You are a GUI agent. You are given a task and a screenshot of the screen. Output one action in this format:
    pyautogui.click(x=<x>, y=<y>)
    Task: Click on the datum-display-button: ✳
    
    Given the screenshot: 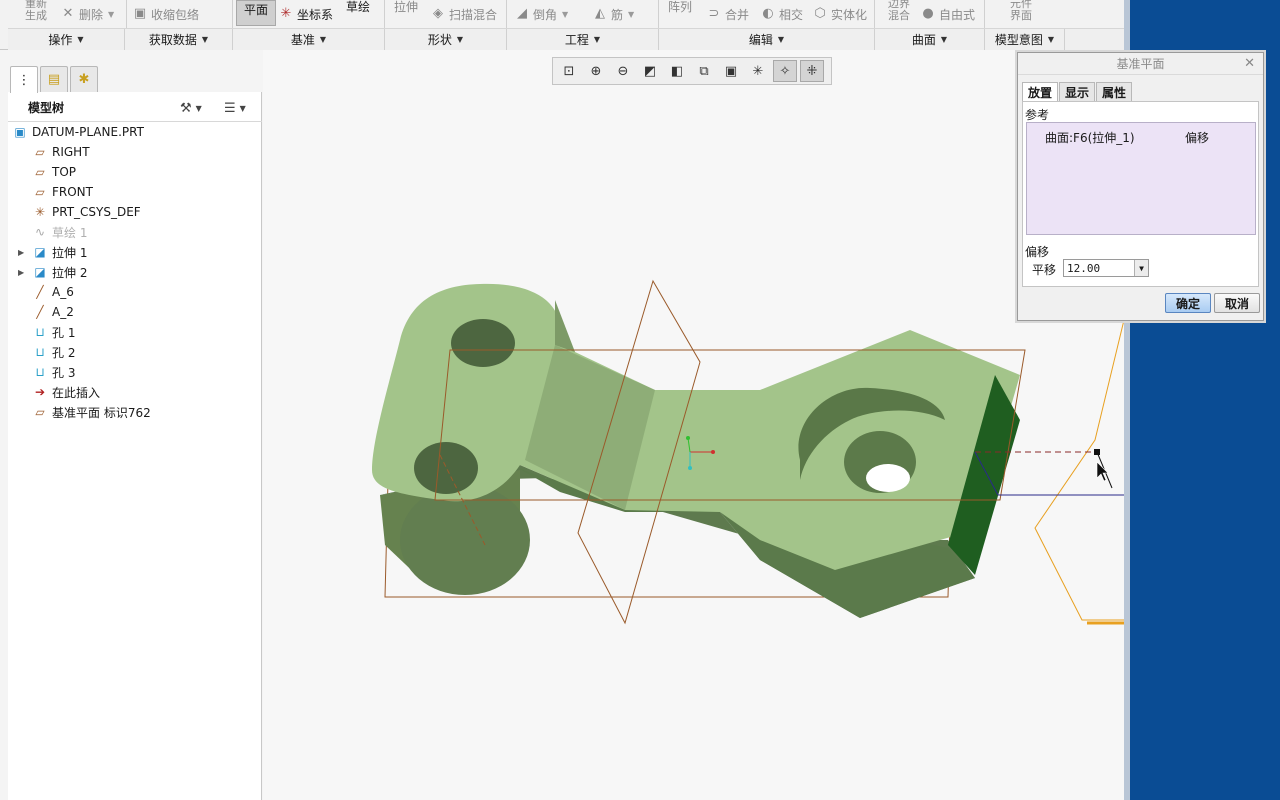 What is the action you would take?
    pyautogui.click(x=758, y=71)
    